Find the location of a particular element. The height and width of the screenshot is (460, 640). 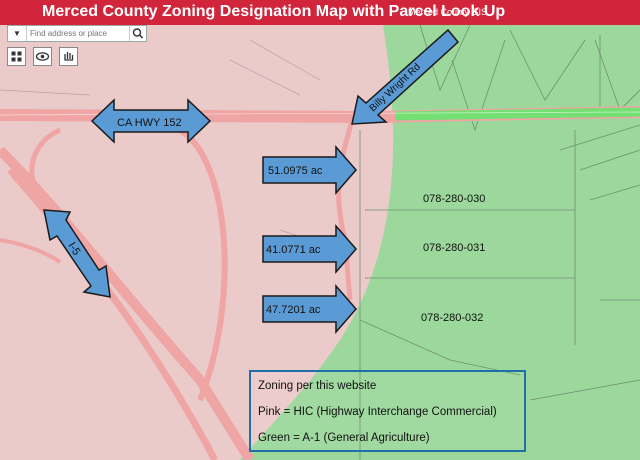

header-subtitle: Merced County GIS is located at coordinates (448, 12).